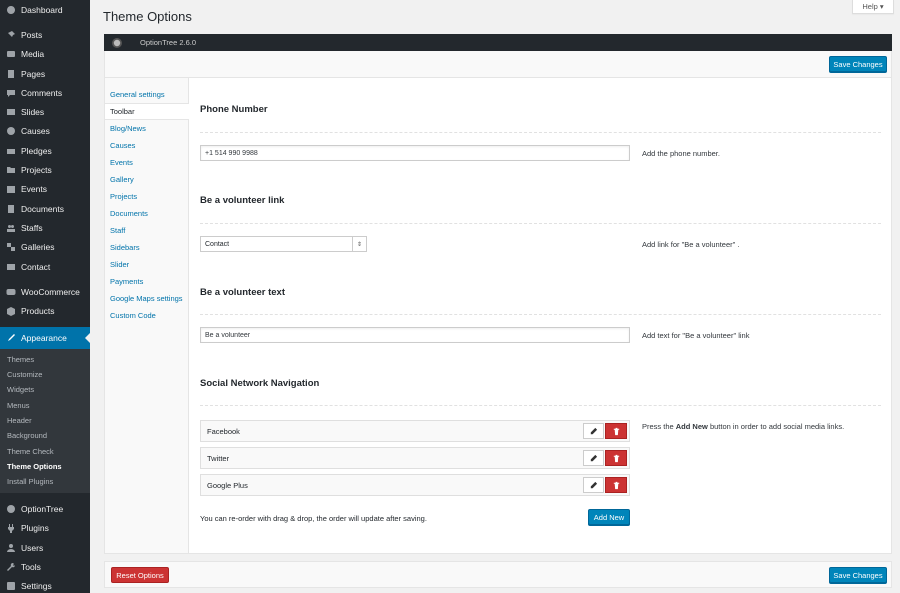  What do you see at coordinates (45, 451) in the screenshot?
I see `submenu-item-theme-check: Theme Check` at bounding box center [45, 451].